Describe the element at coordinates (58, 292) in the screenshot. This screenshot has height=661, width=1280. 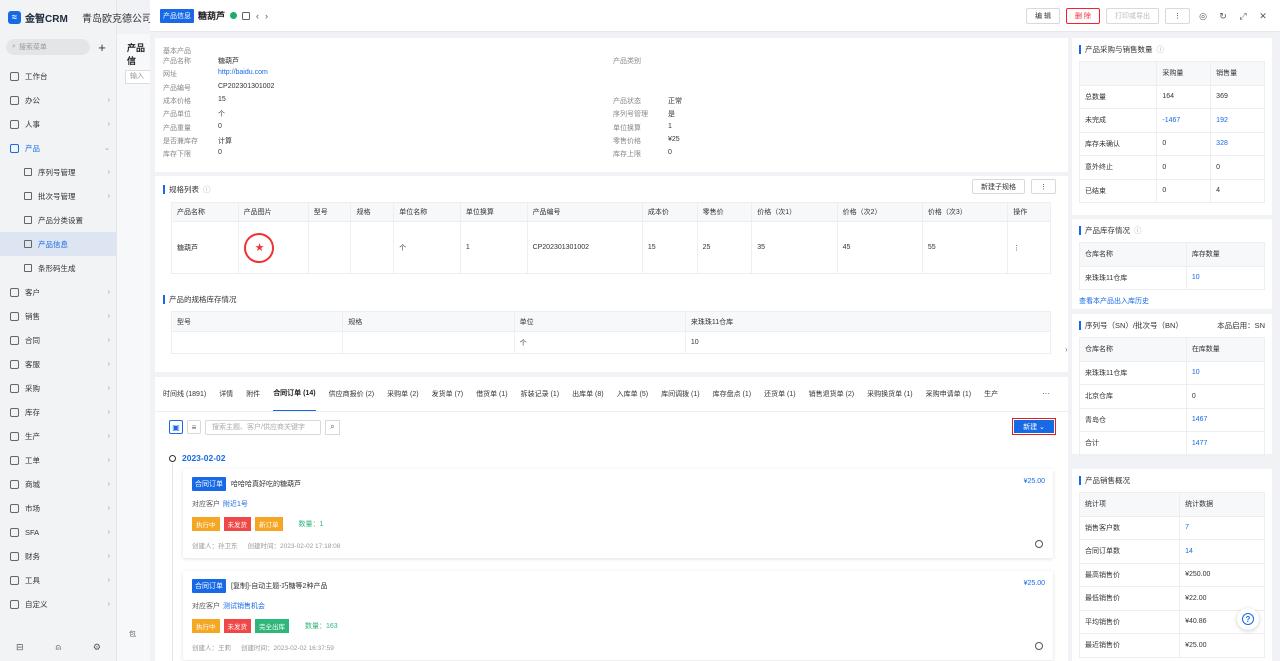
I see `sidebar-item: 客户 ›` at that location.